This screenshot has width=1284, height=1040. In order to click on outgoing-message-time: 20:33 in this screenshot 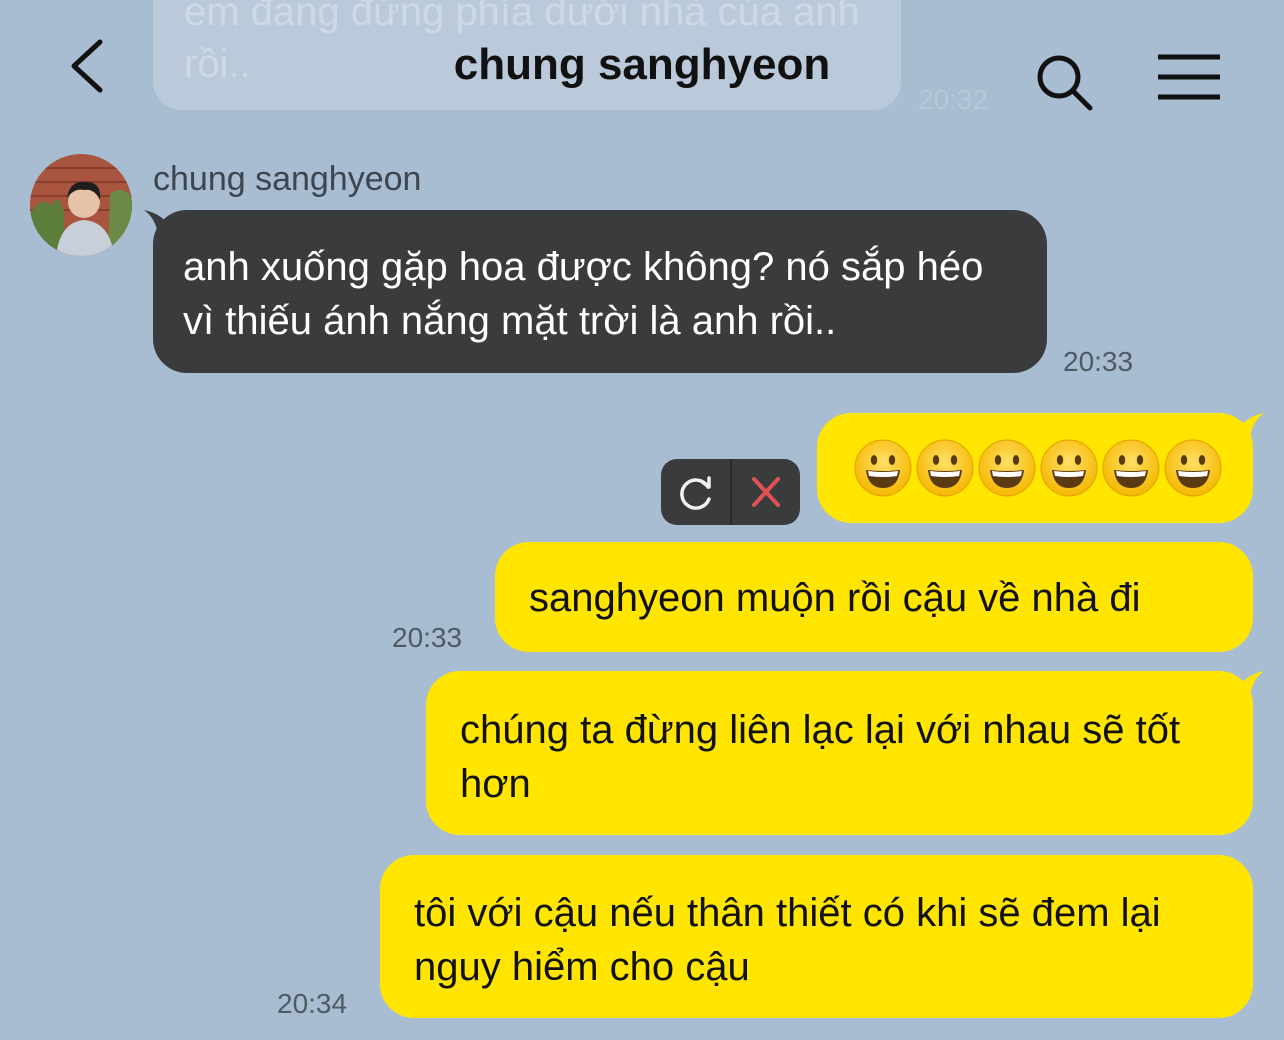, I will do `click(427, 637)`.